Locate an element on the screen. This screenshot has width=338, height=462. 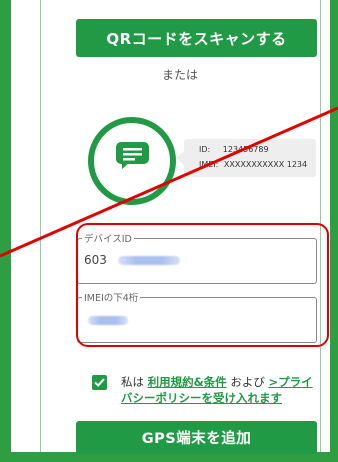
scan-qr-button-label: QRコードをスキャンする is located at coordinates (196, 38).